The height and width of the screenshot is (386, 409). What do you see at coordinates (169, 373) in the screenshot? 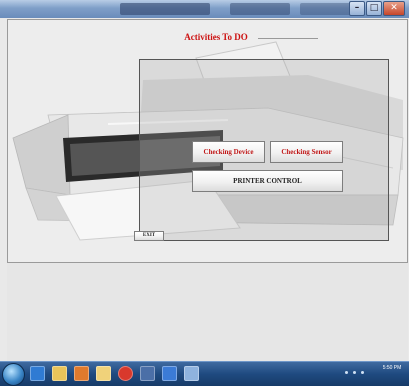
I see `word-icon` at bounding box center [169, 373].